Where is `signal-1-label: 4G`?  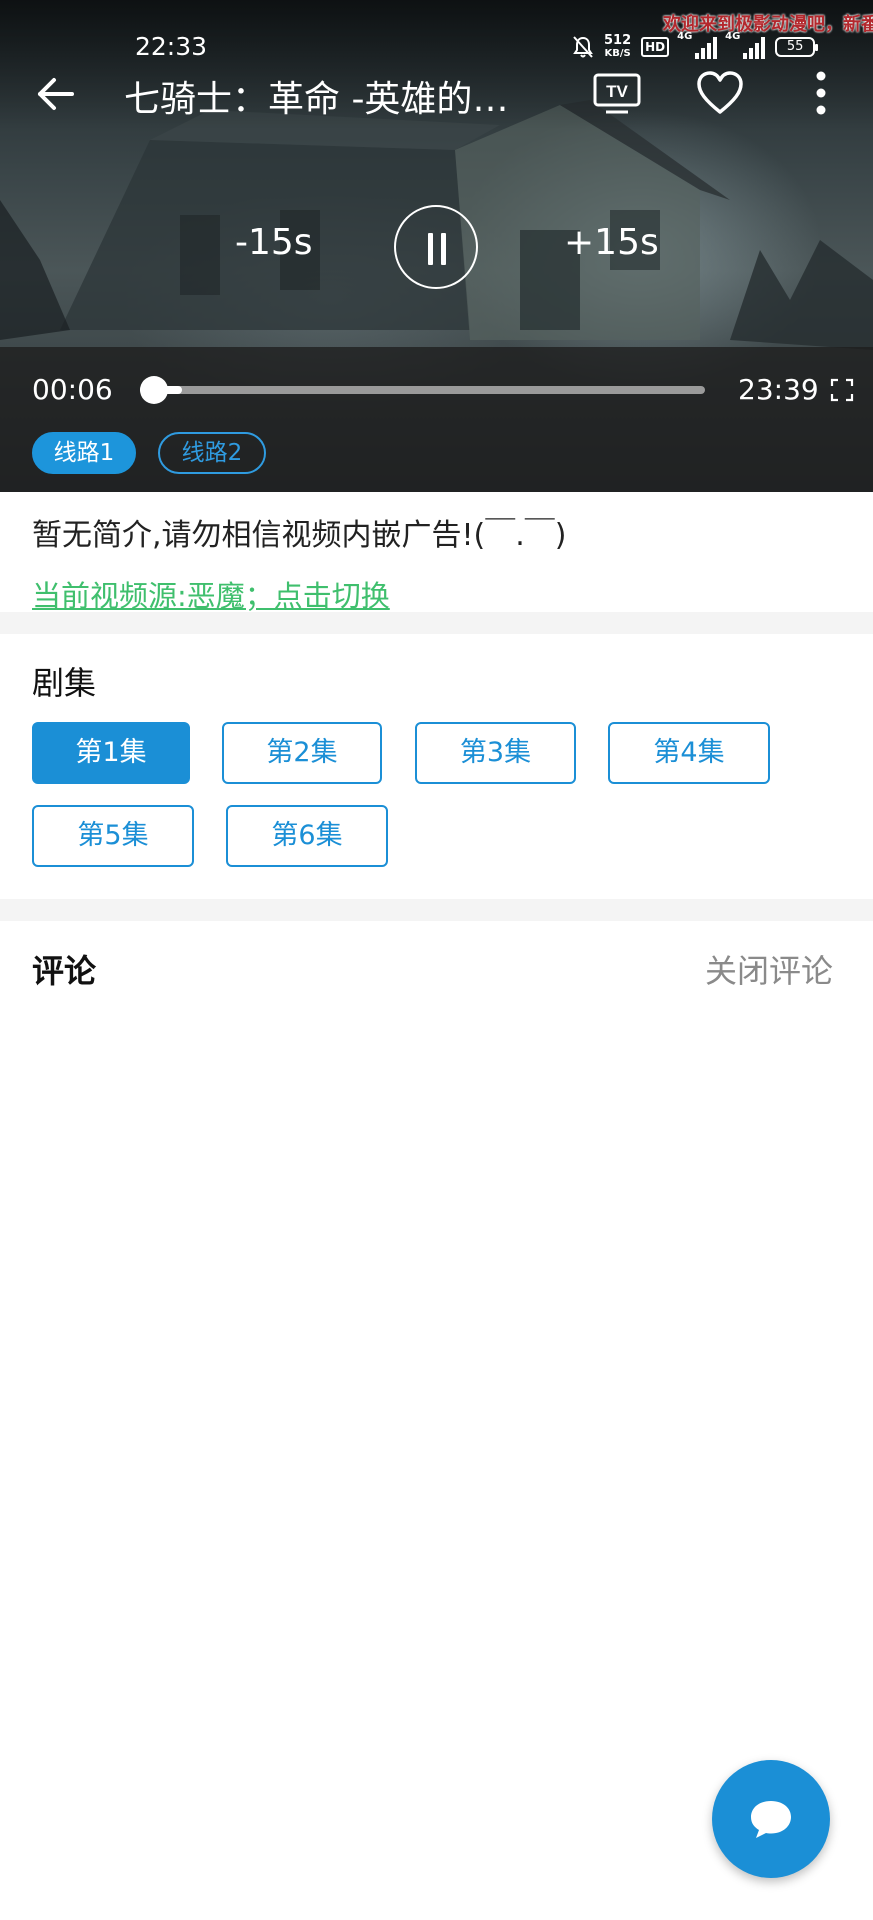 signal-1-label: 4G is located at coordinates (685, 36).